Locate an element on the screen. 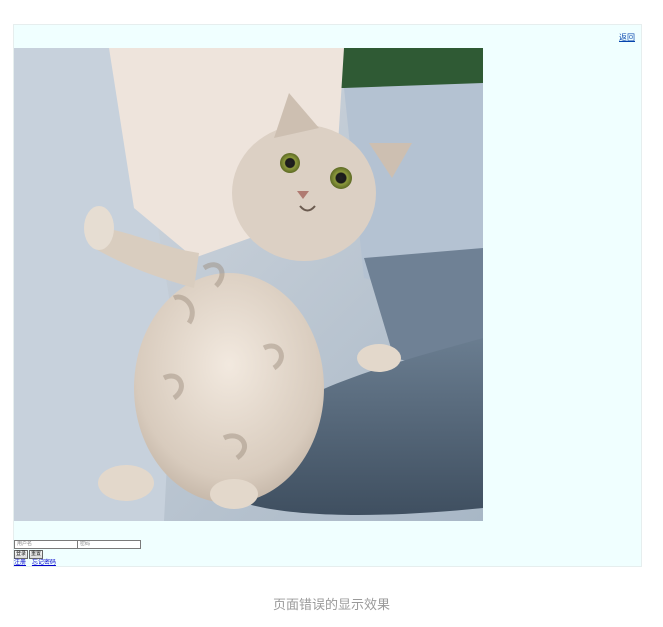 Image resolution: width=663 pixels, height=627 pixels. username-input: 用户名 is located at coordinates (46, 544).